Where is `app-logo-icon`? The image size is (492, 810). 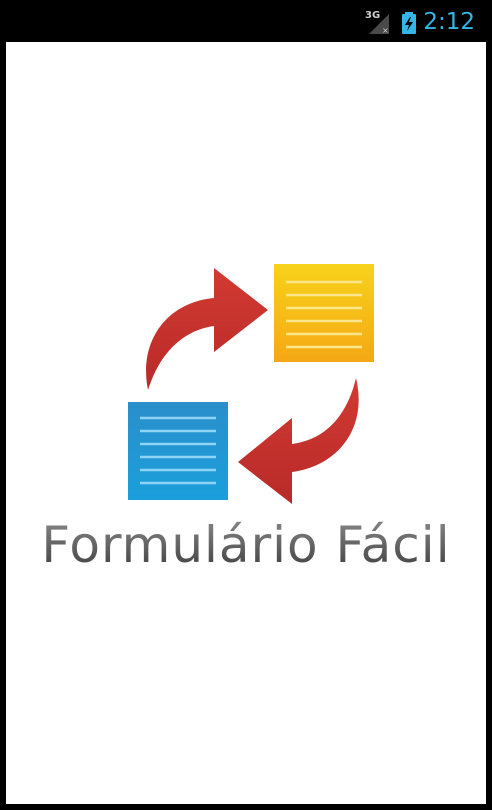
app-logo-icon is located at coordinates (251, 384).